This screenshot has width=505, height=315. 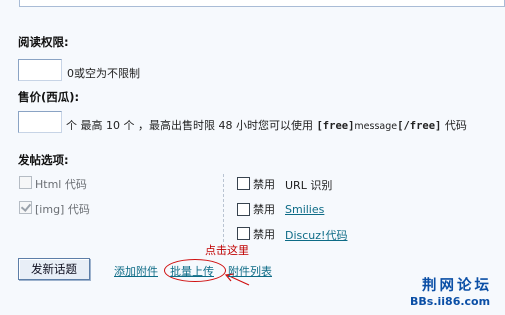 What do you see at coordinates (243, 209) in the screenshot?
I see `disable-smilies-checkbox` at bounding box center [243, 209].